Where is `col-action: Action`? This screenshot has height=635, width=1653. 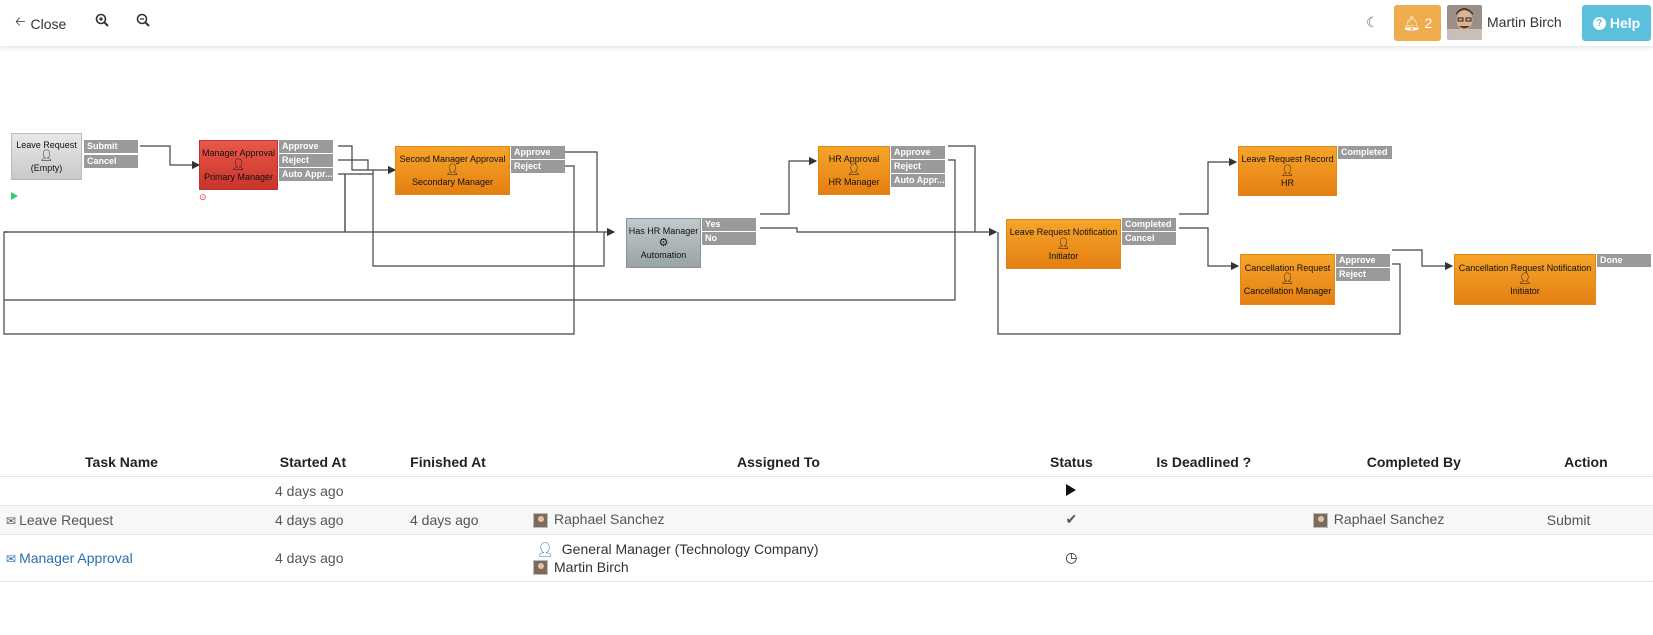 col-action: Action is located at coordinates (1585, 462).